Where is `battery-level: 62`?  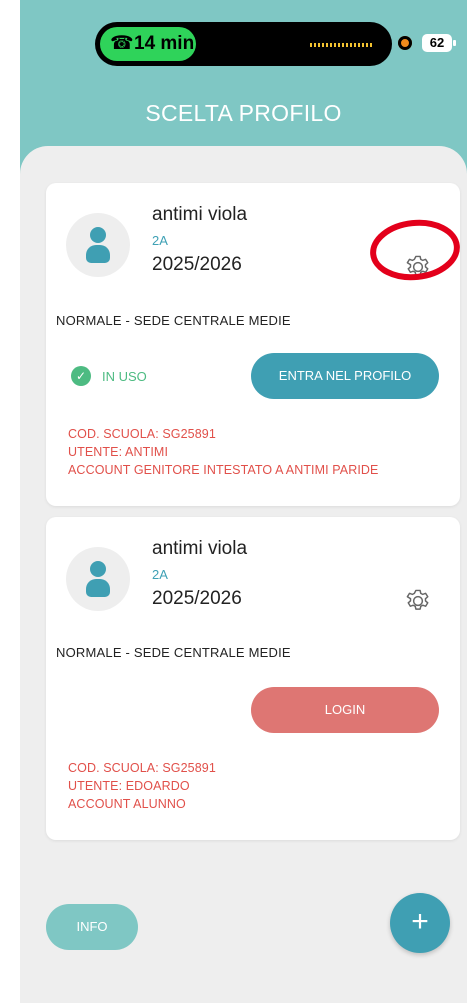
battery-level: 62 is located at coordinates (437, 42).